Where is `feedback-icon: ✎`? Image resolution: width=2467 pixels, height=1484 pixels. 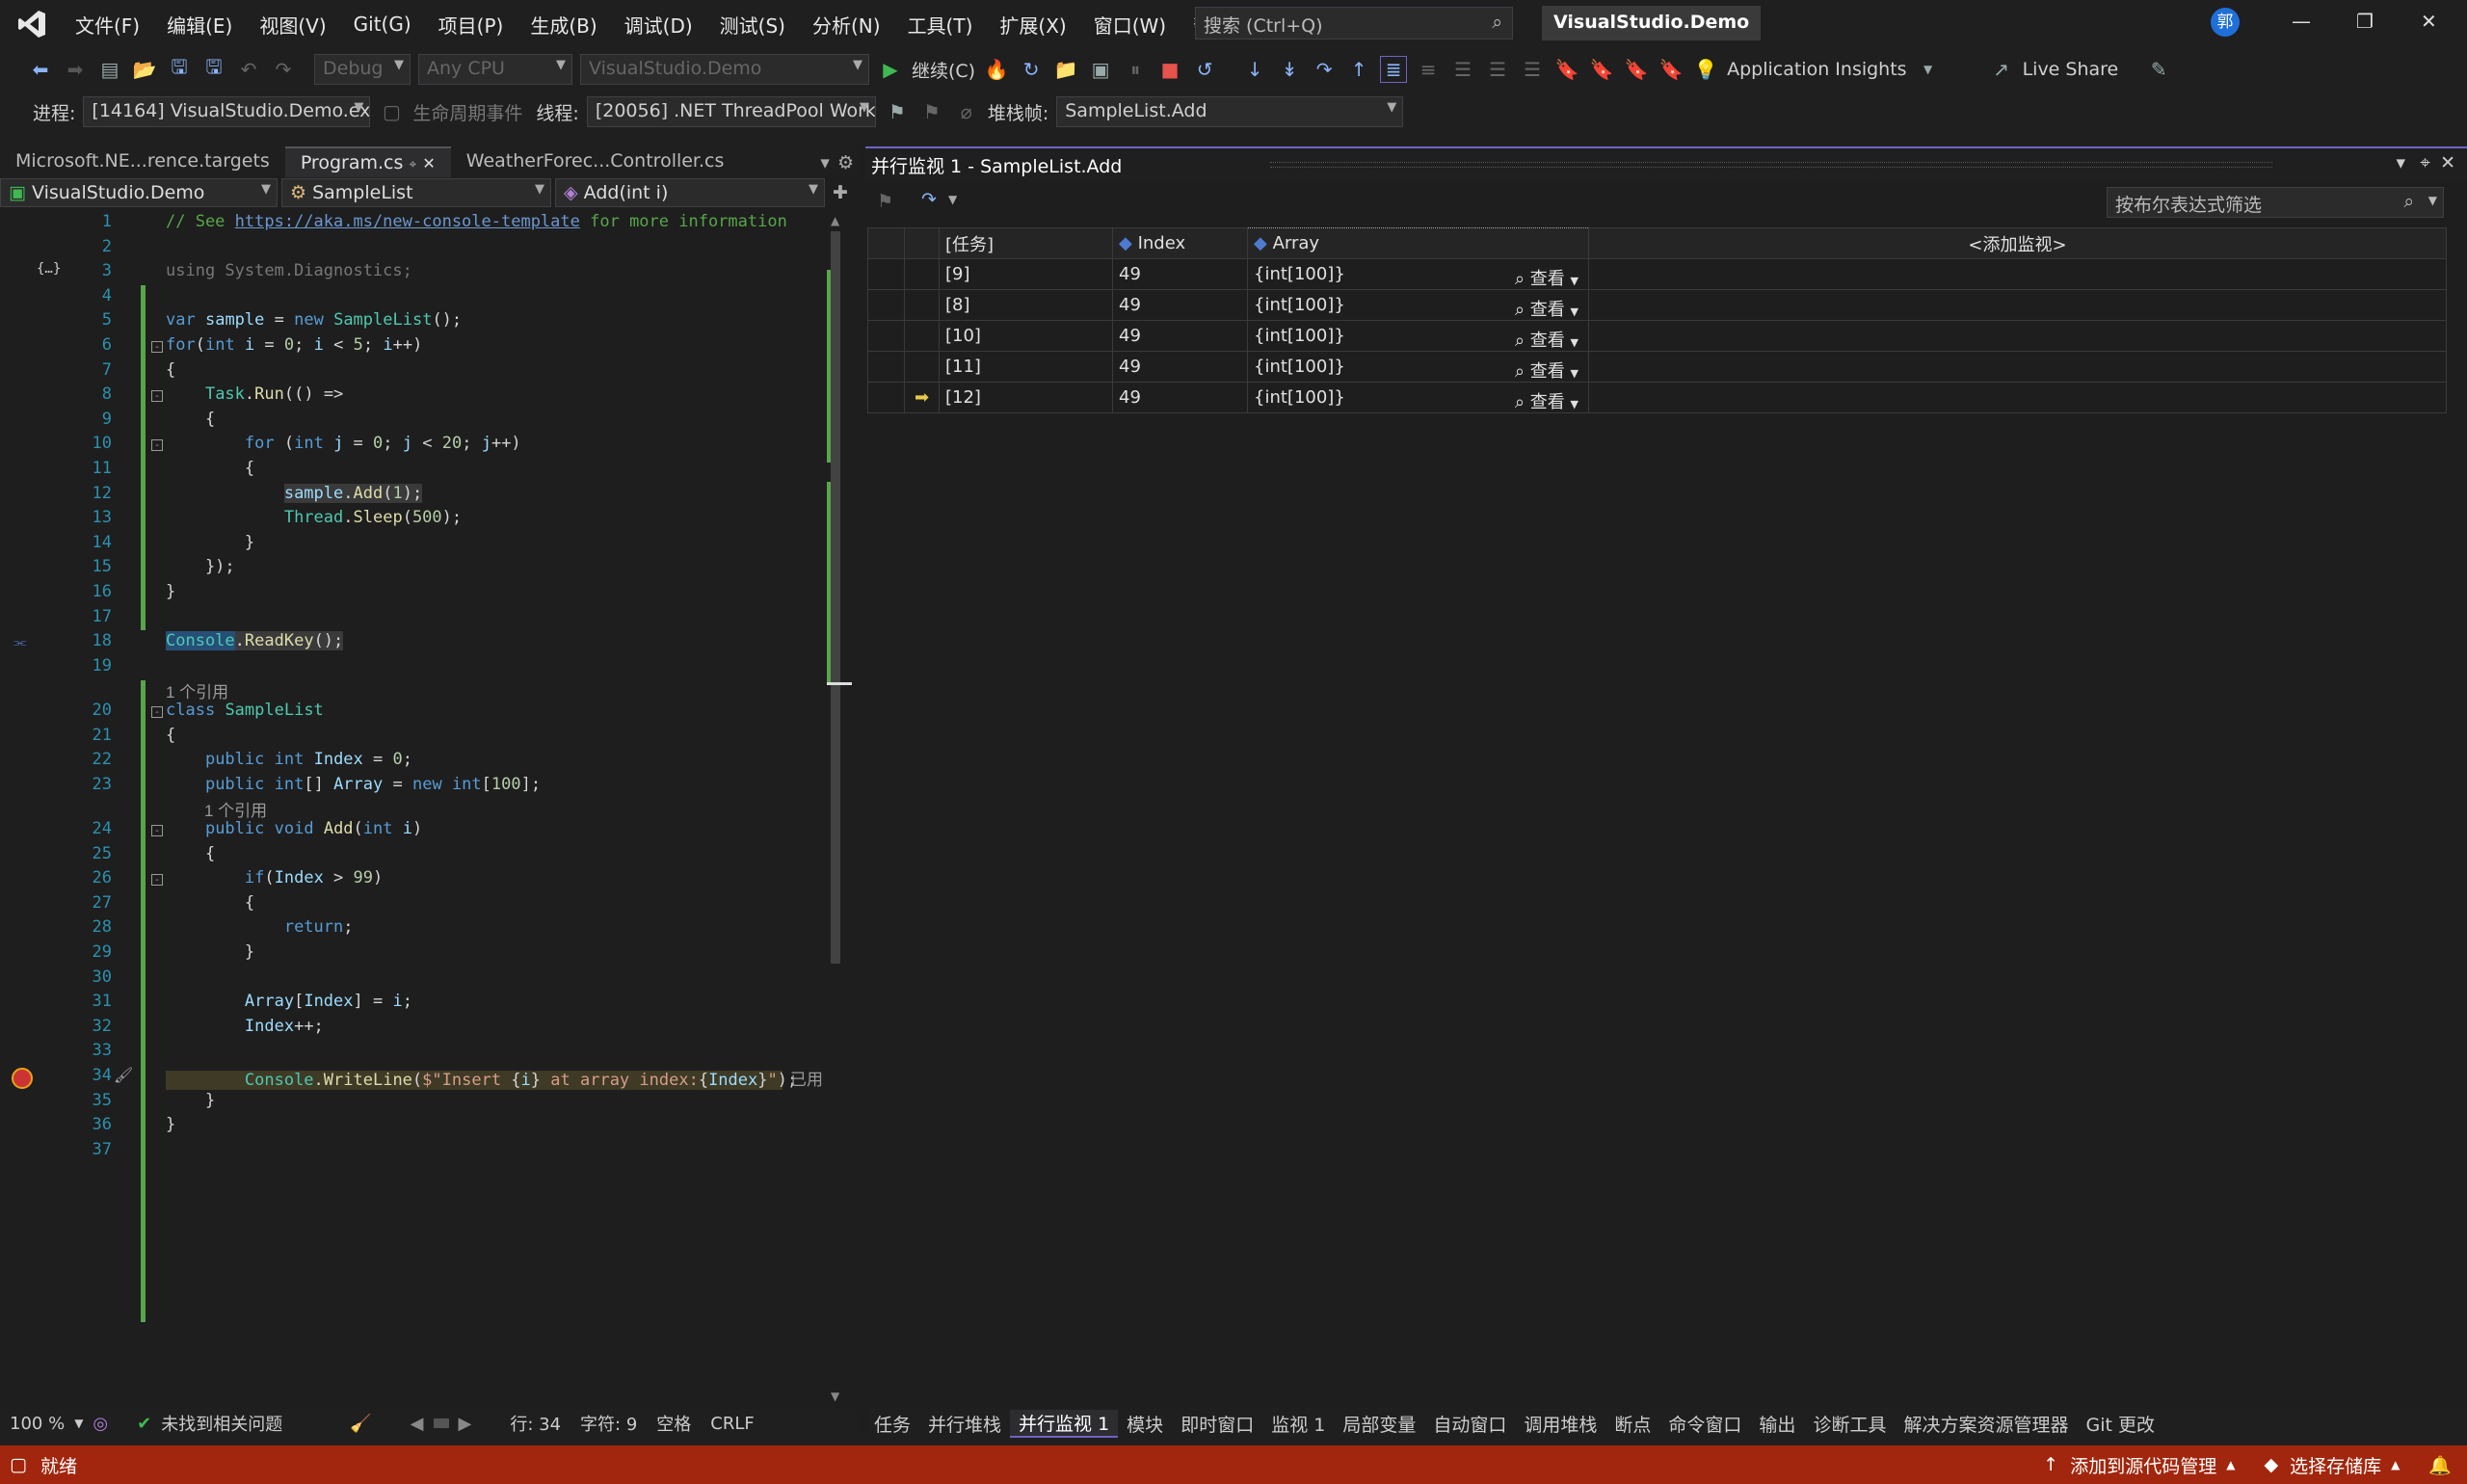
feedback-icon: ✎ is located at coordinates (2158, 69).